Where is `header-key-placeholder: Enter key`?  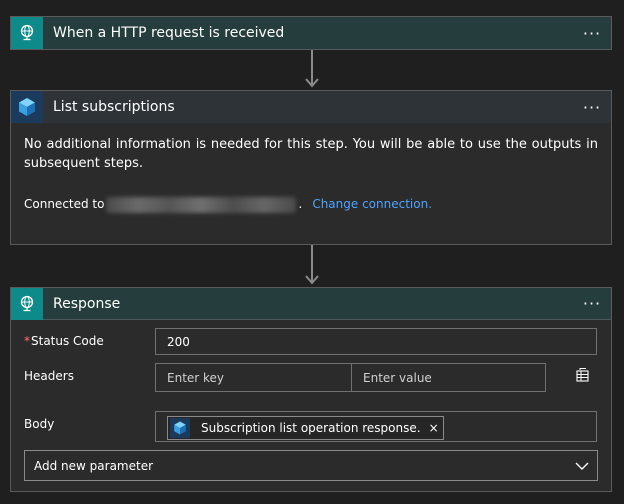 header-key-placeholder: Enter key is located at coordinates (196, 377).